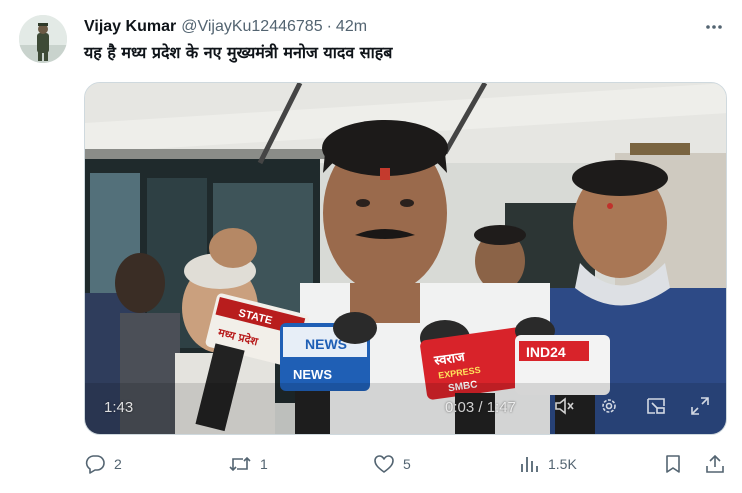 This screenshot has height=493, width=742. Describe the element at coordinates (130, 27) in the screenshot. I see `author-name: Vijay Kumar` at that location.